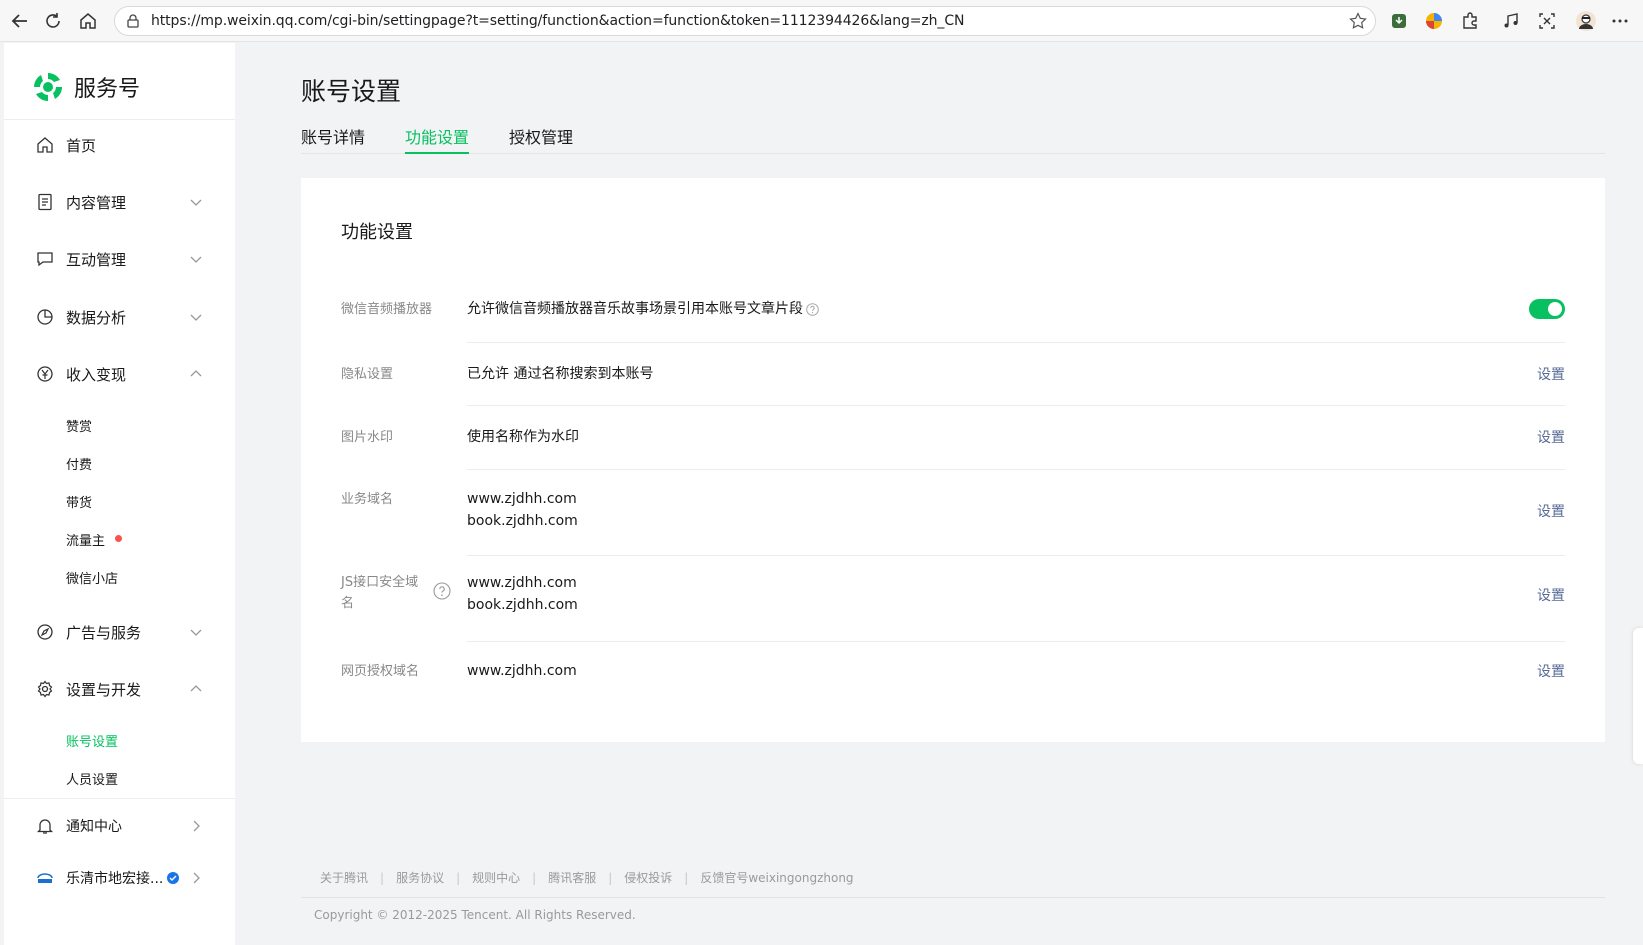 Image resolution: width=1643 pixels, height=945 pixels. Describe the element at coordinates (133, 23) in the screenshot. I see `lock-icon` at that location.